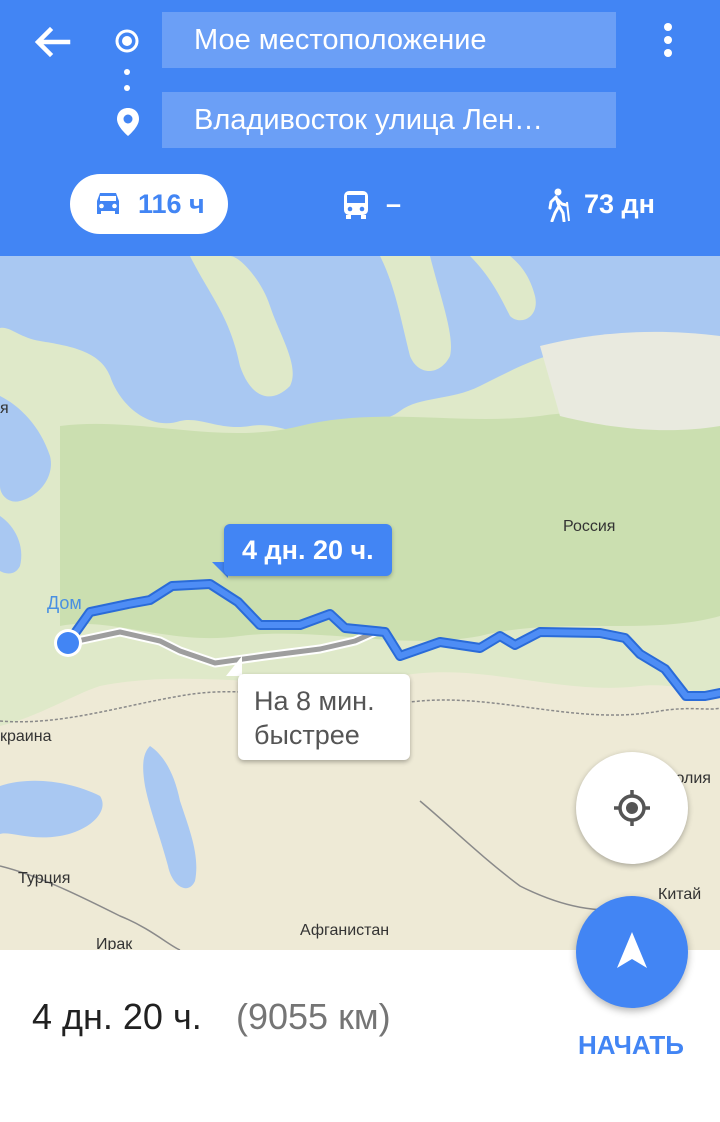 The image size is (720, 1122). Describe the element at coordinates (345, 930) in the screenshot. I see `map-label-afghanistan: Афганистан` at that location.